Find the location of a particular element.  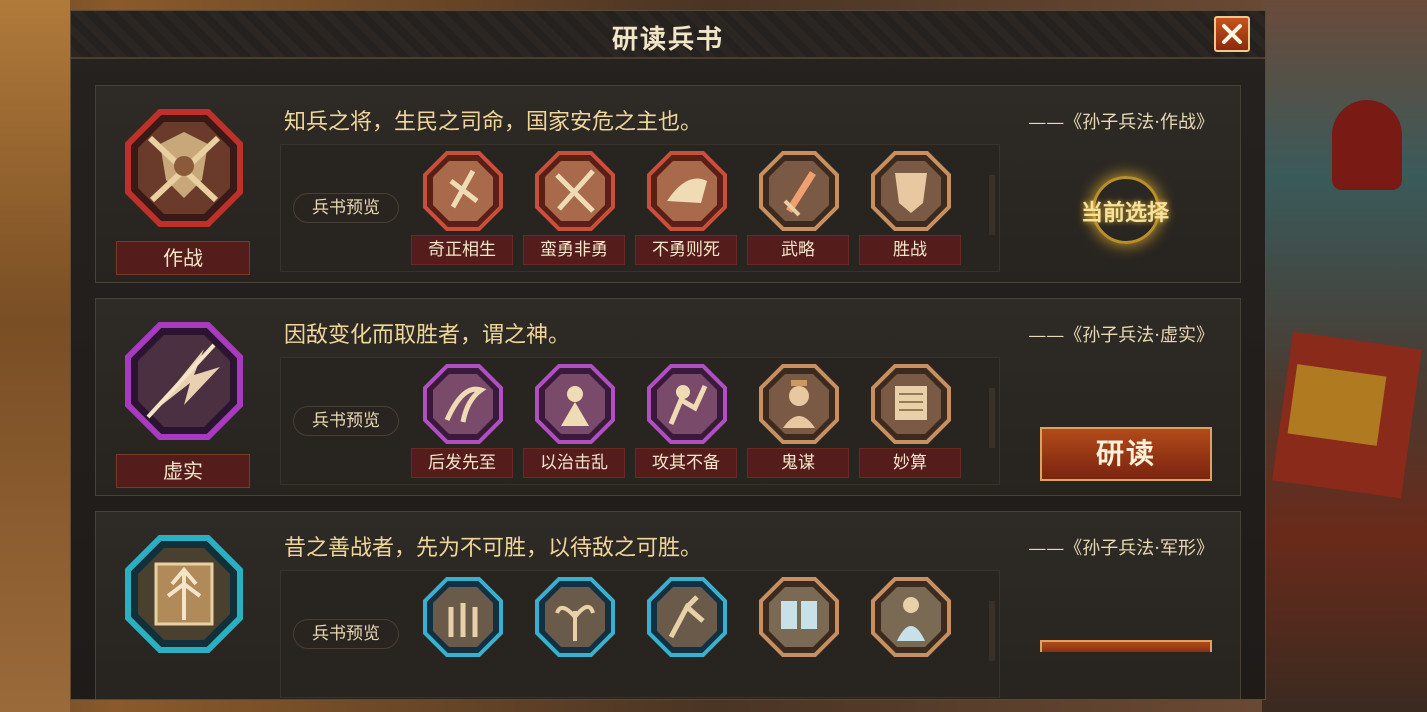

strategist-icon is located at coordinates (575, 404).